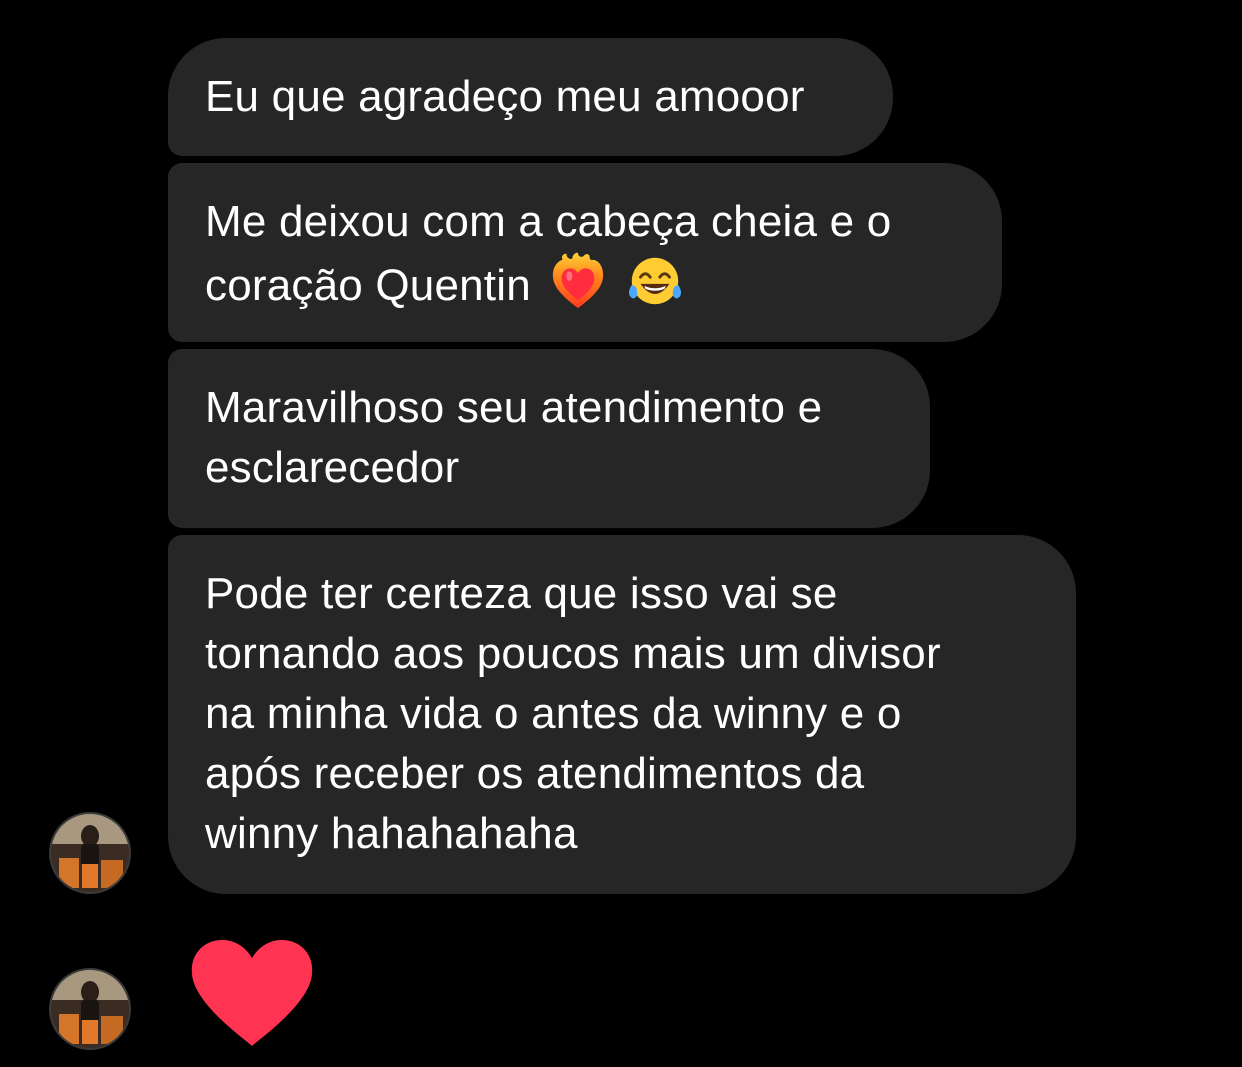 The width and height of the screenshot is (1242, 1067). I want to click on message-text: após receber os atendimentos da, so click(535, 773).